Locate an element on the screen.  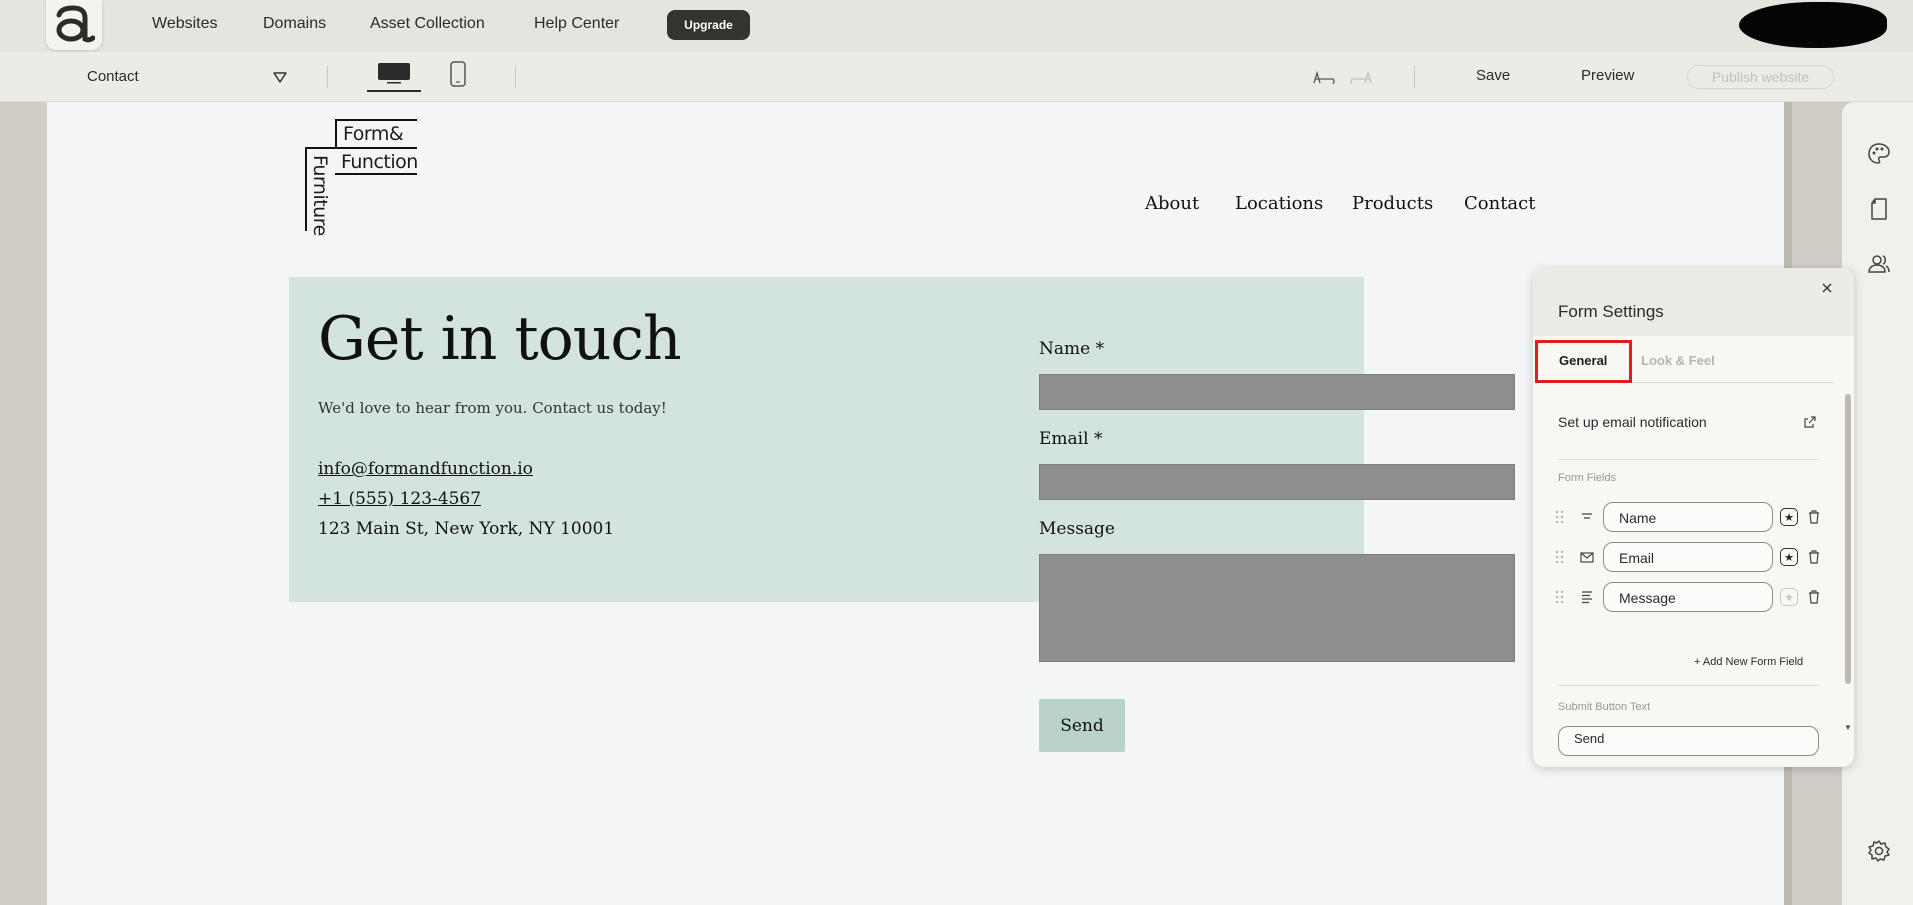
page-selector: Contact is located at coordinates (113, 76).